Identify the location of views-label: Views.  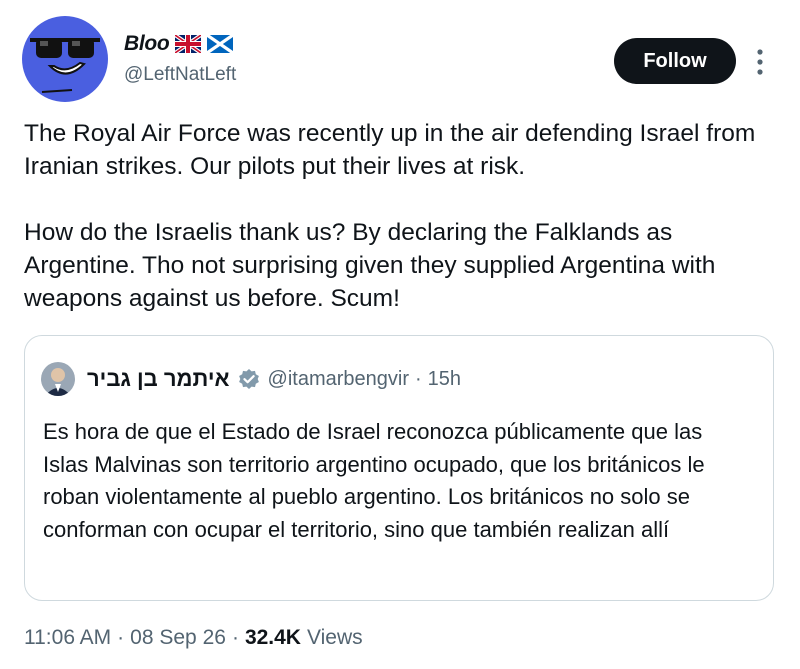
(334, 637).